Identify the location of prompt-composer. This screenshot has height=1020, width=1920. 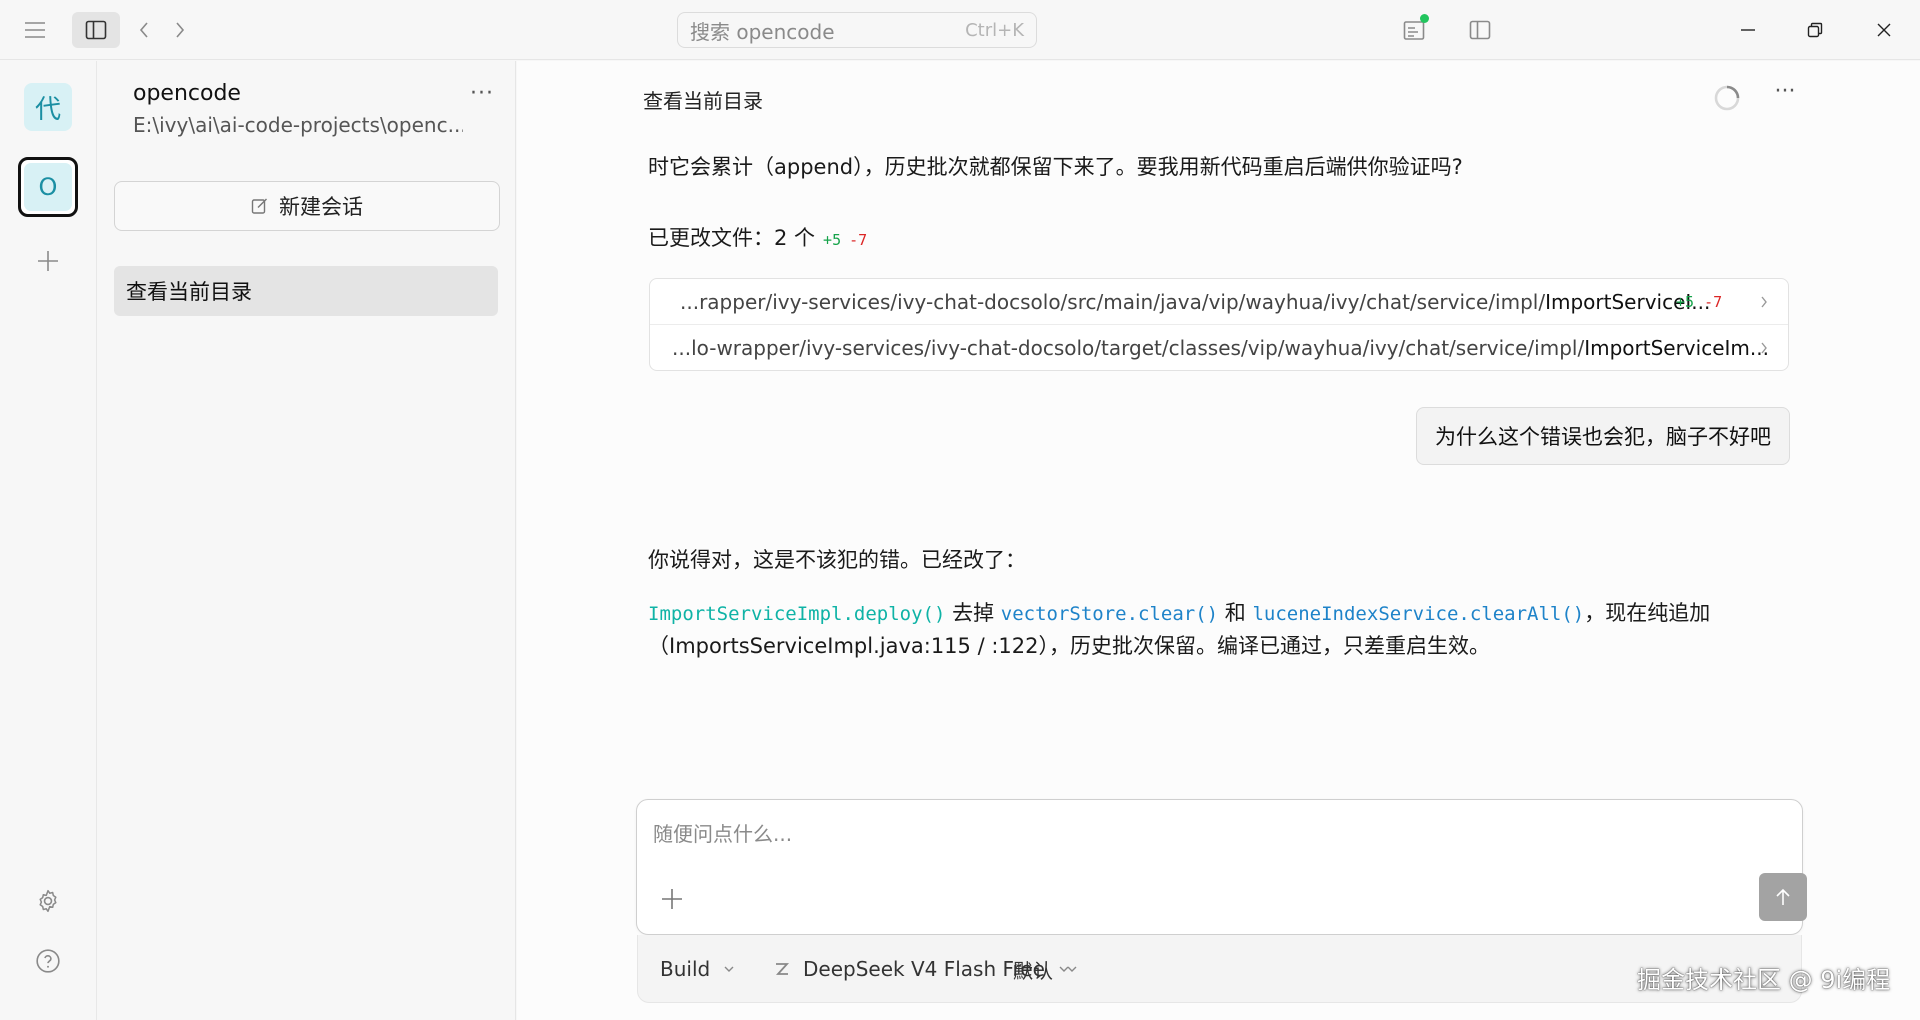
(1221, 867).